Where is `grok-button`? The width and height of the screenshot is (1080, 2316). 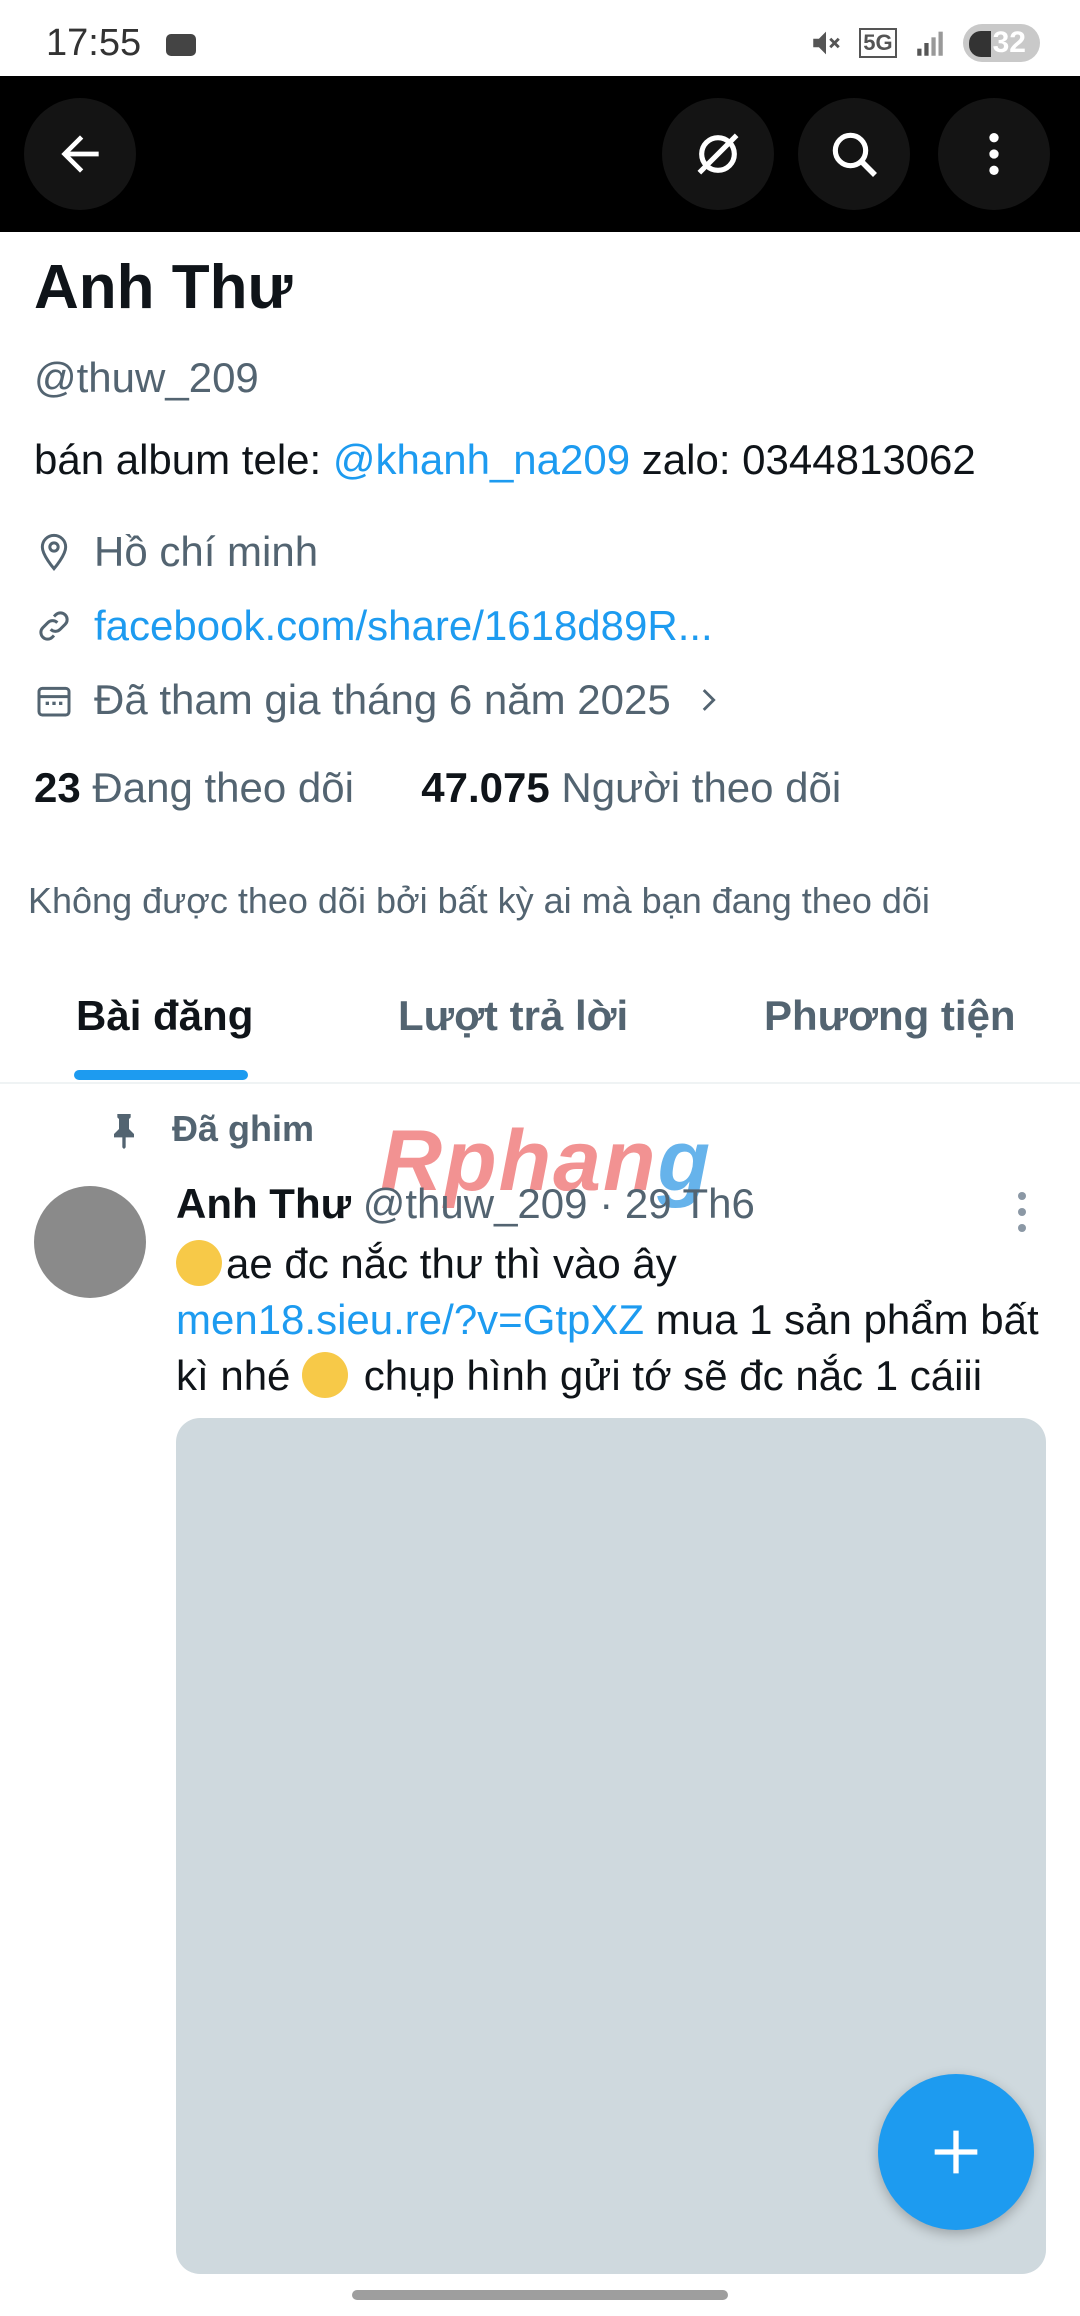 grok-button is located at coordinates (718, 154).